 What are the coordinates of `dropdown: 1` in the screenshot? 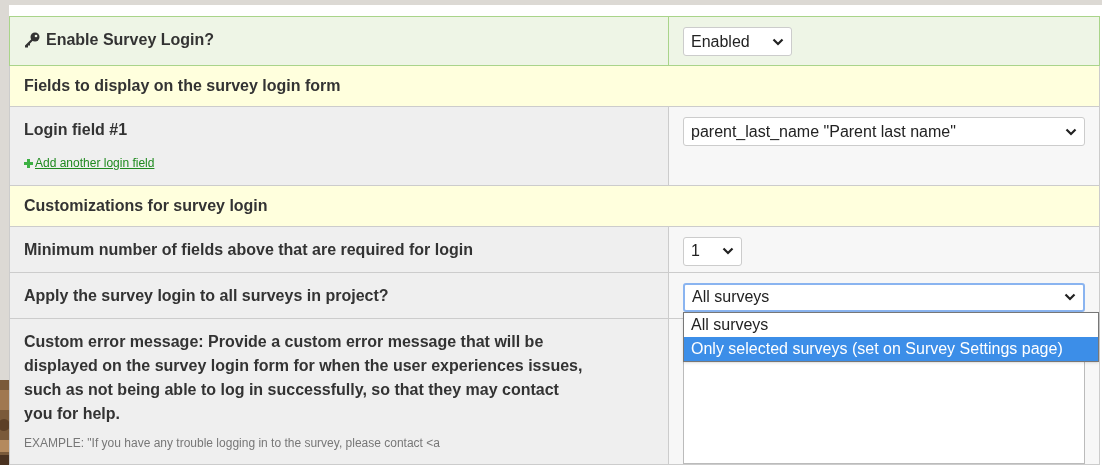 It's located at (712, 251).